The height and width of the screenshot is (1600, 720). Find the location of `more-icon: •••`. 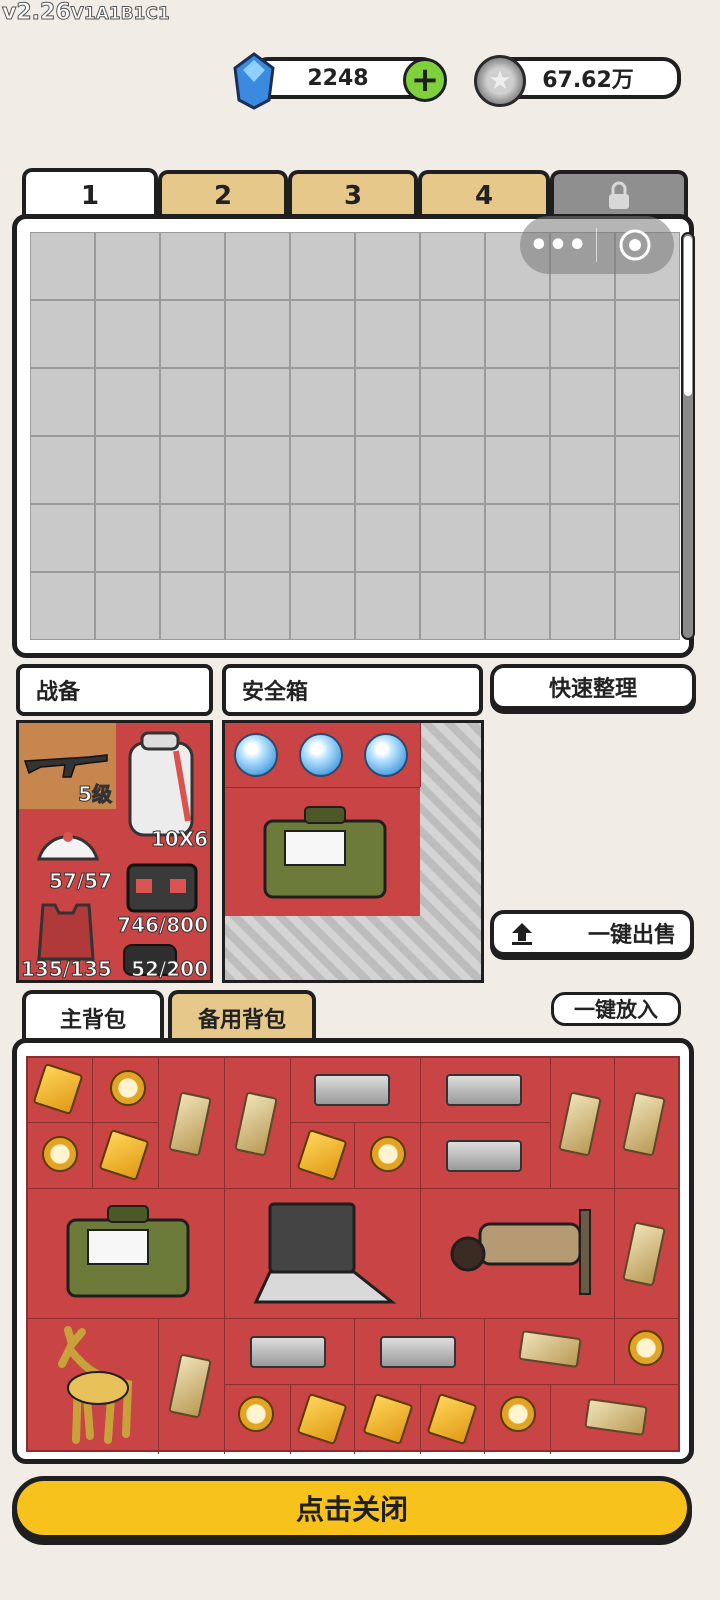

more-icon: ••• is located at coordinates (558, 245).